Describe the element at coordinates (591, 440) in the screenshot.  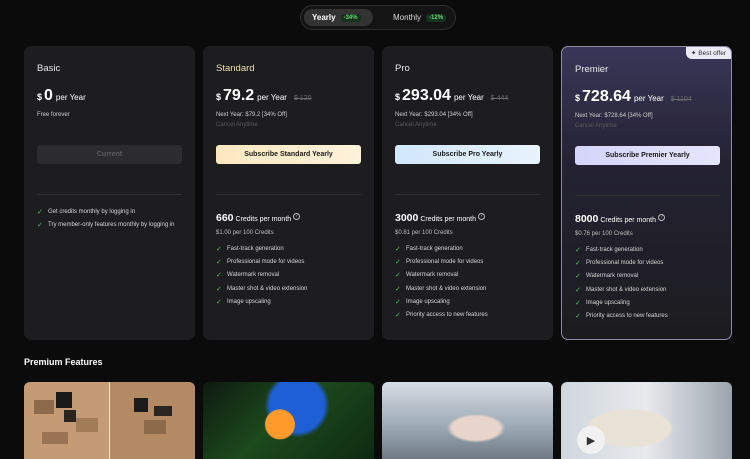
I see `play-icon: ▶` at that location.